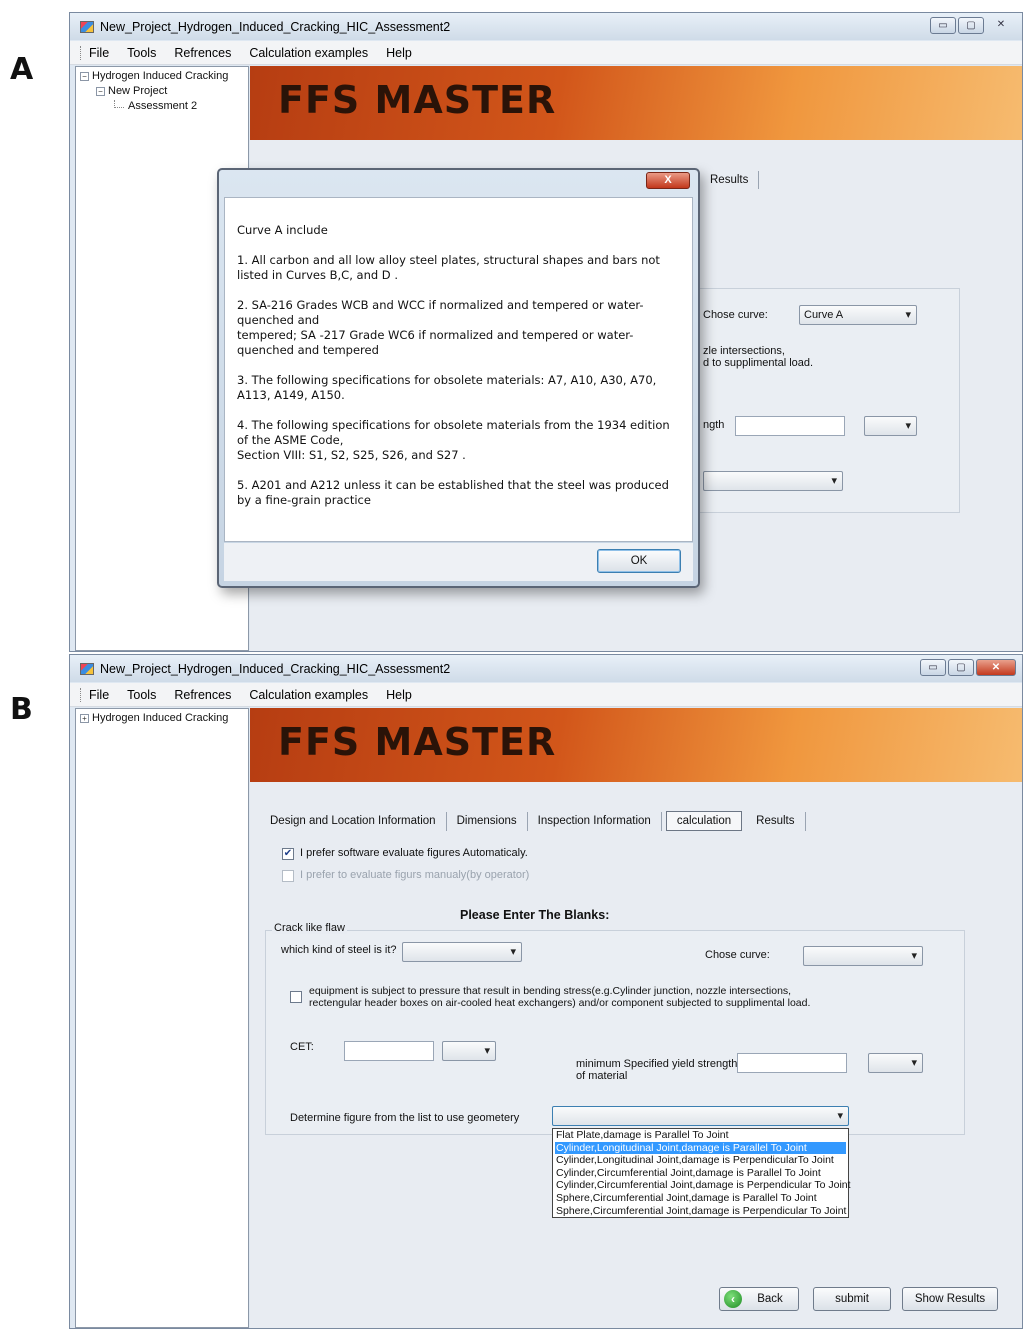 The image size is (1023, 1329). Describe the element at coordinates (162, 718) in the screenshot. I see `tree-node-root: + Hydrogen Induced Cracking` at that location.